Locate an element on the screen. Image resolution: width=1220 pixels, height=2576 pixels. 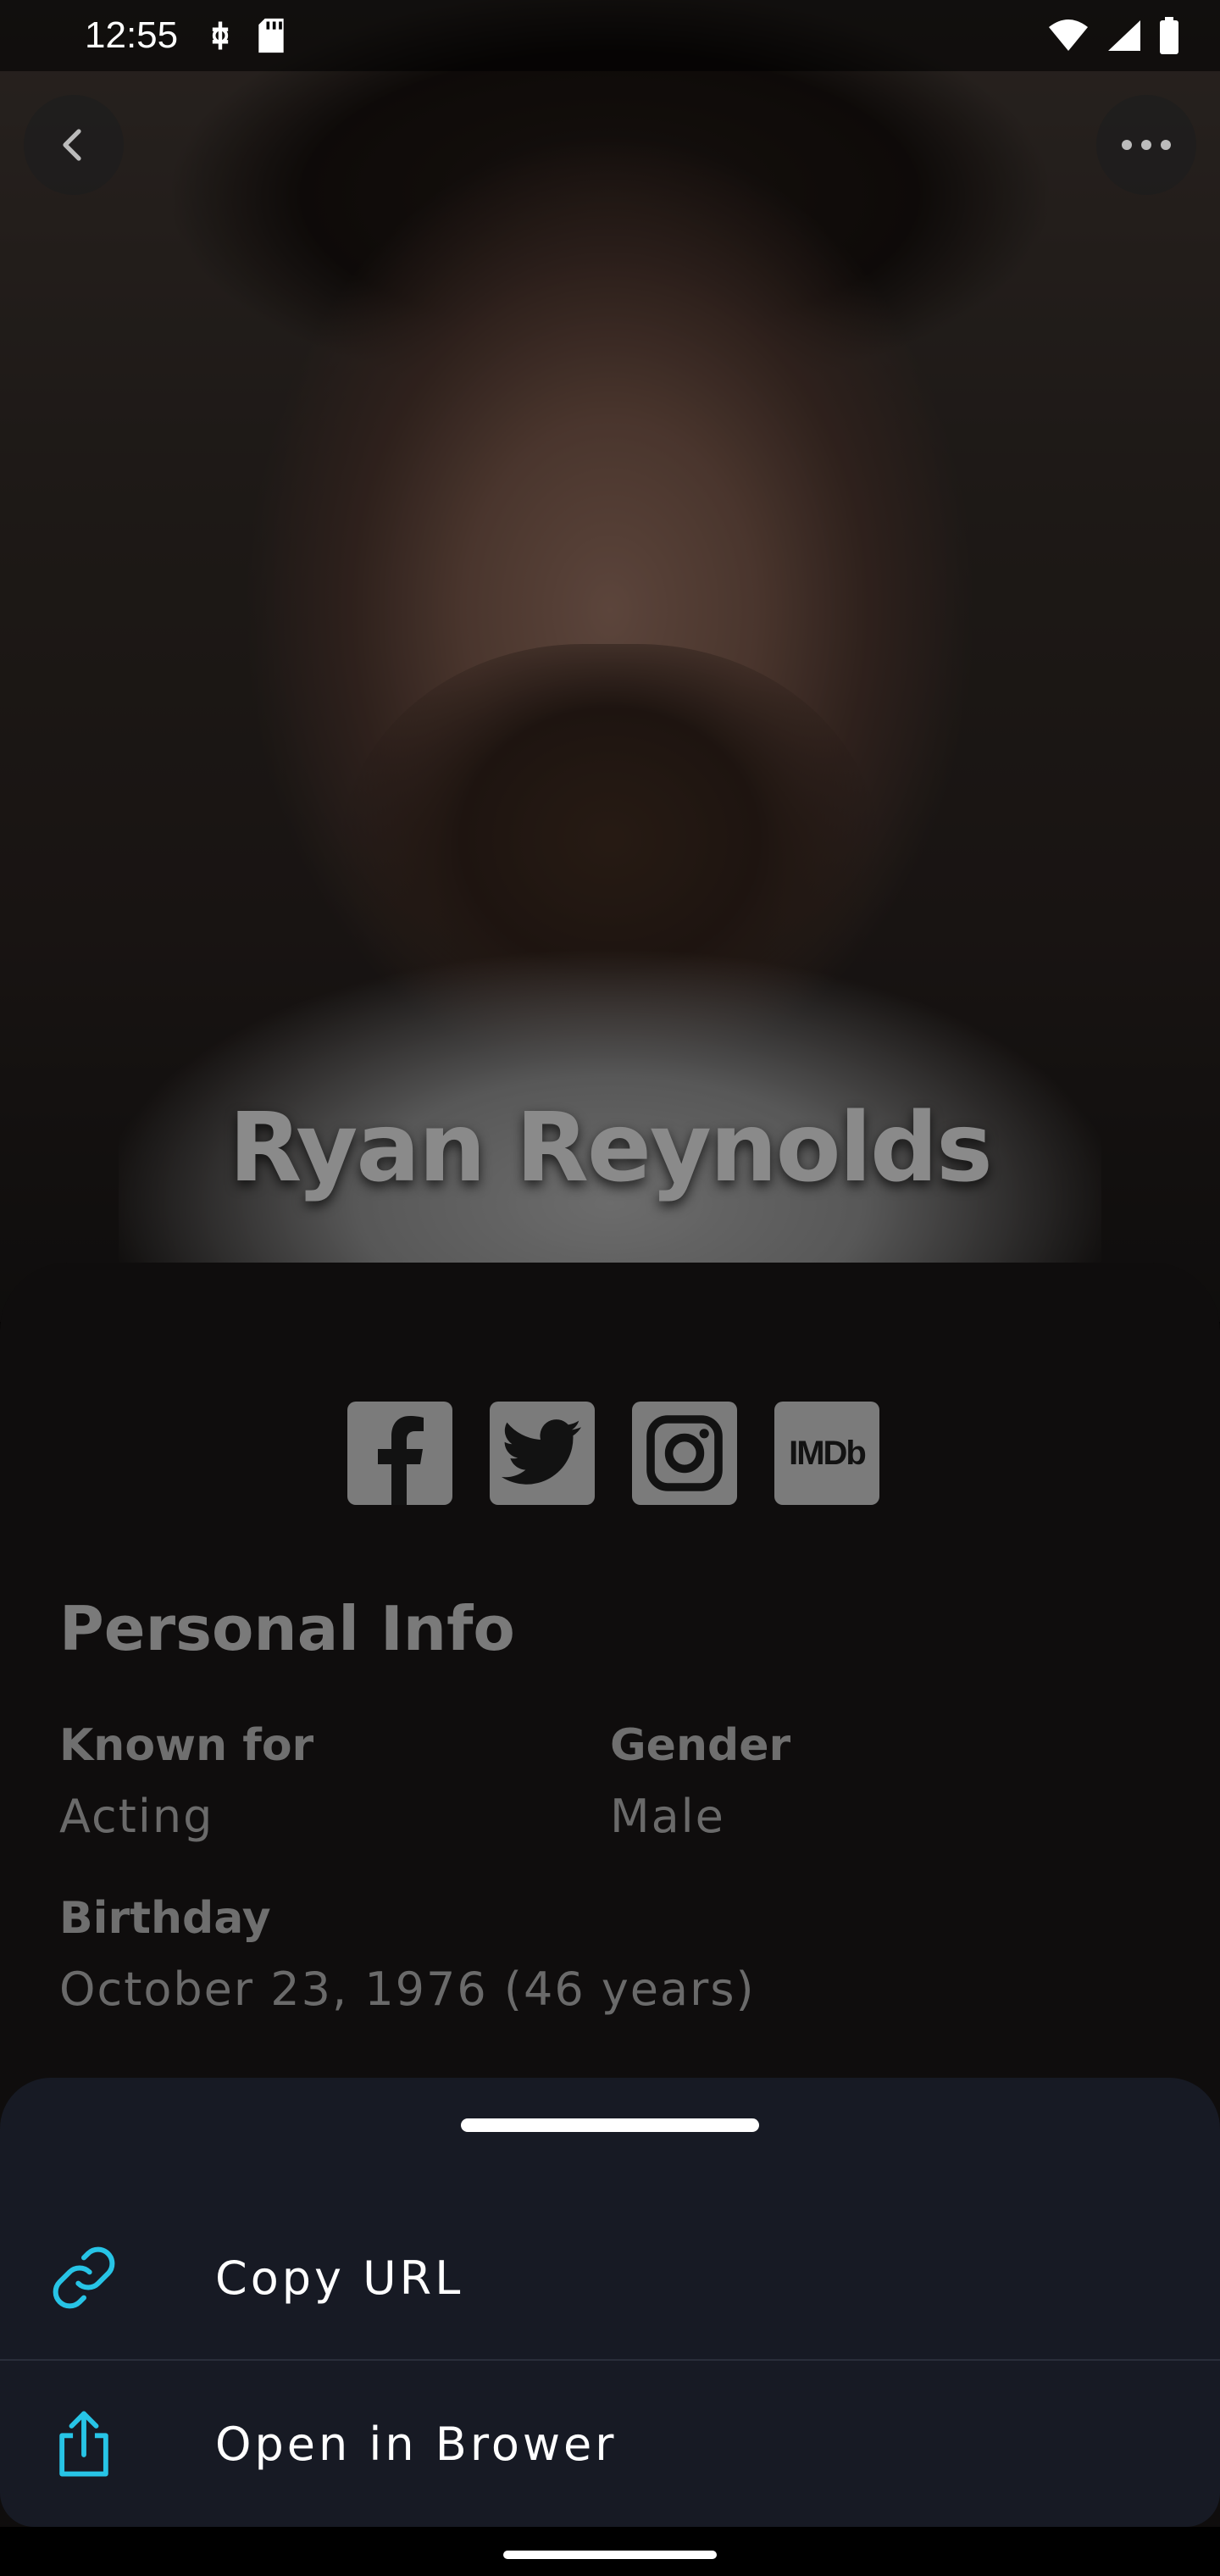
status-time: 12:55 is located at coordinates (132, 35).